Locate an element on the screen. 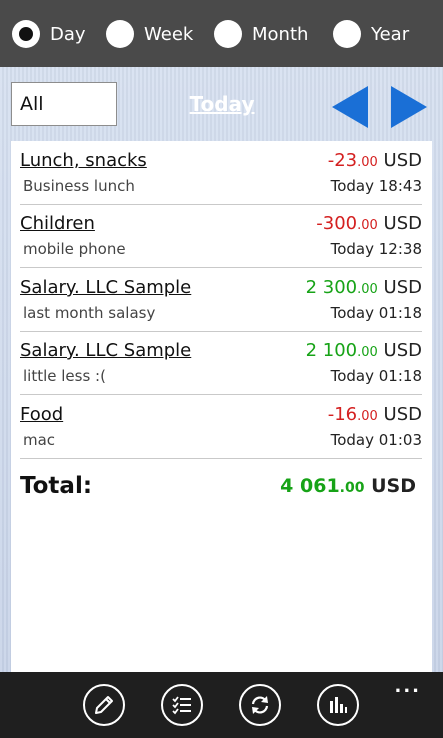 The width and height of the screenshot is (443, 738). transaction-title: Lunch, snacks is located at coordinates (83, 160).